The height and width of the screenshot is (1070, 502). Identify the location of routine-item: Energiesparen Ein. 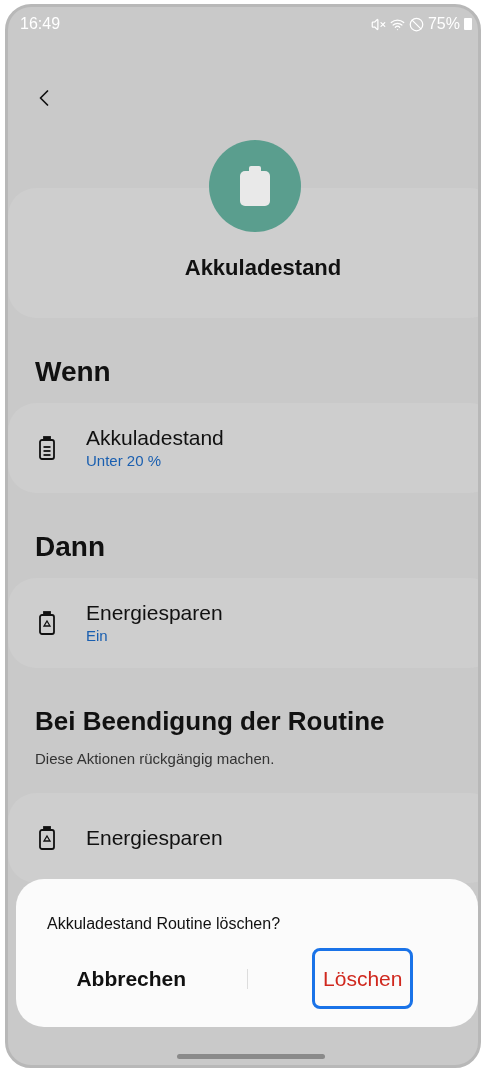
(243, 623).